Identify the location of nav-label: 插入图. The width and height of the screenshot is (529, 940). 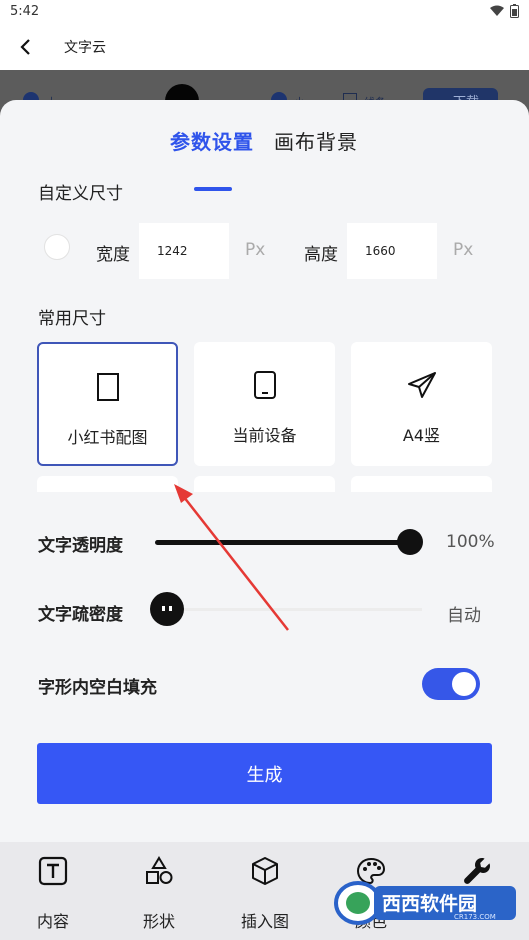
(264, 921).